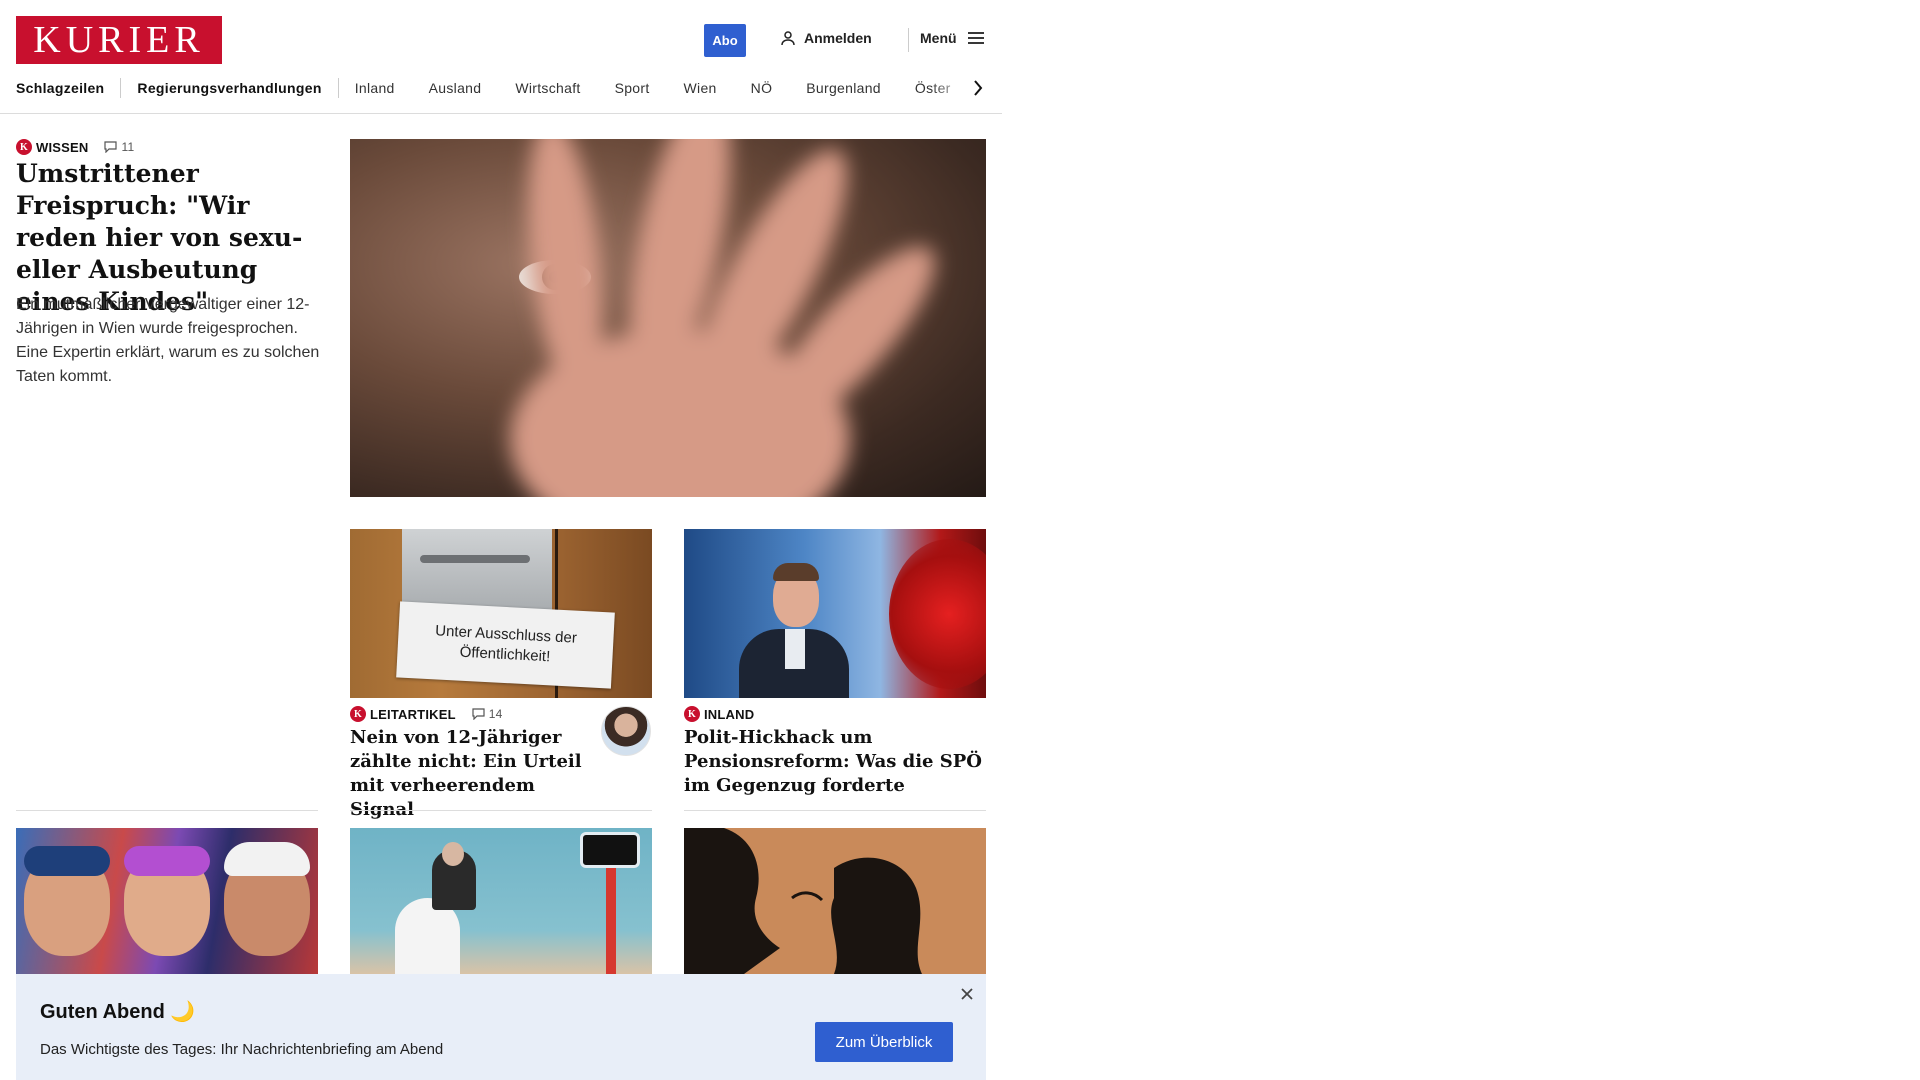  Describe the element at coordinates (794, 628) in the screenshot. I see `politician-photo` at that location.